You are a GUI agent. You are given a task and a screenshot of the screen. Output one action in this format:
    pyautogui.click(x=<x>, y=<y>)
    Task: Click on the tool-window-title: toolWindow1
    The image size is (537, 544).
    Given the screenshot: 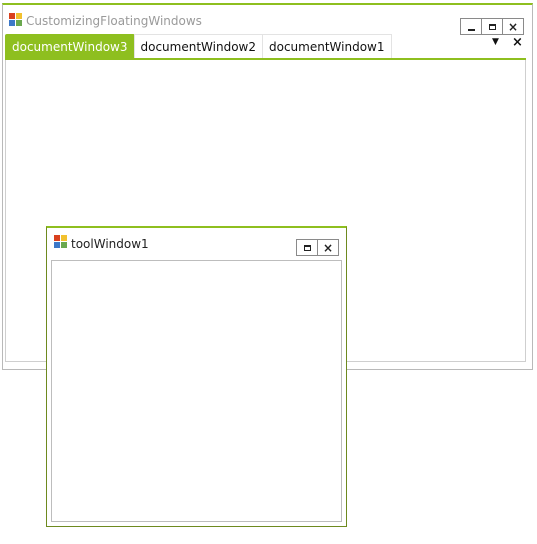 What is the action you would take?
    pyautogui.click(x=110, y=244)
    